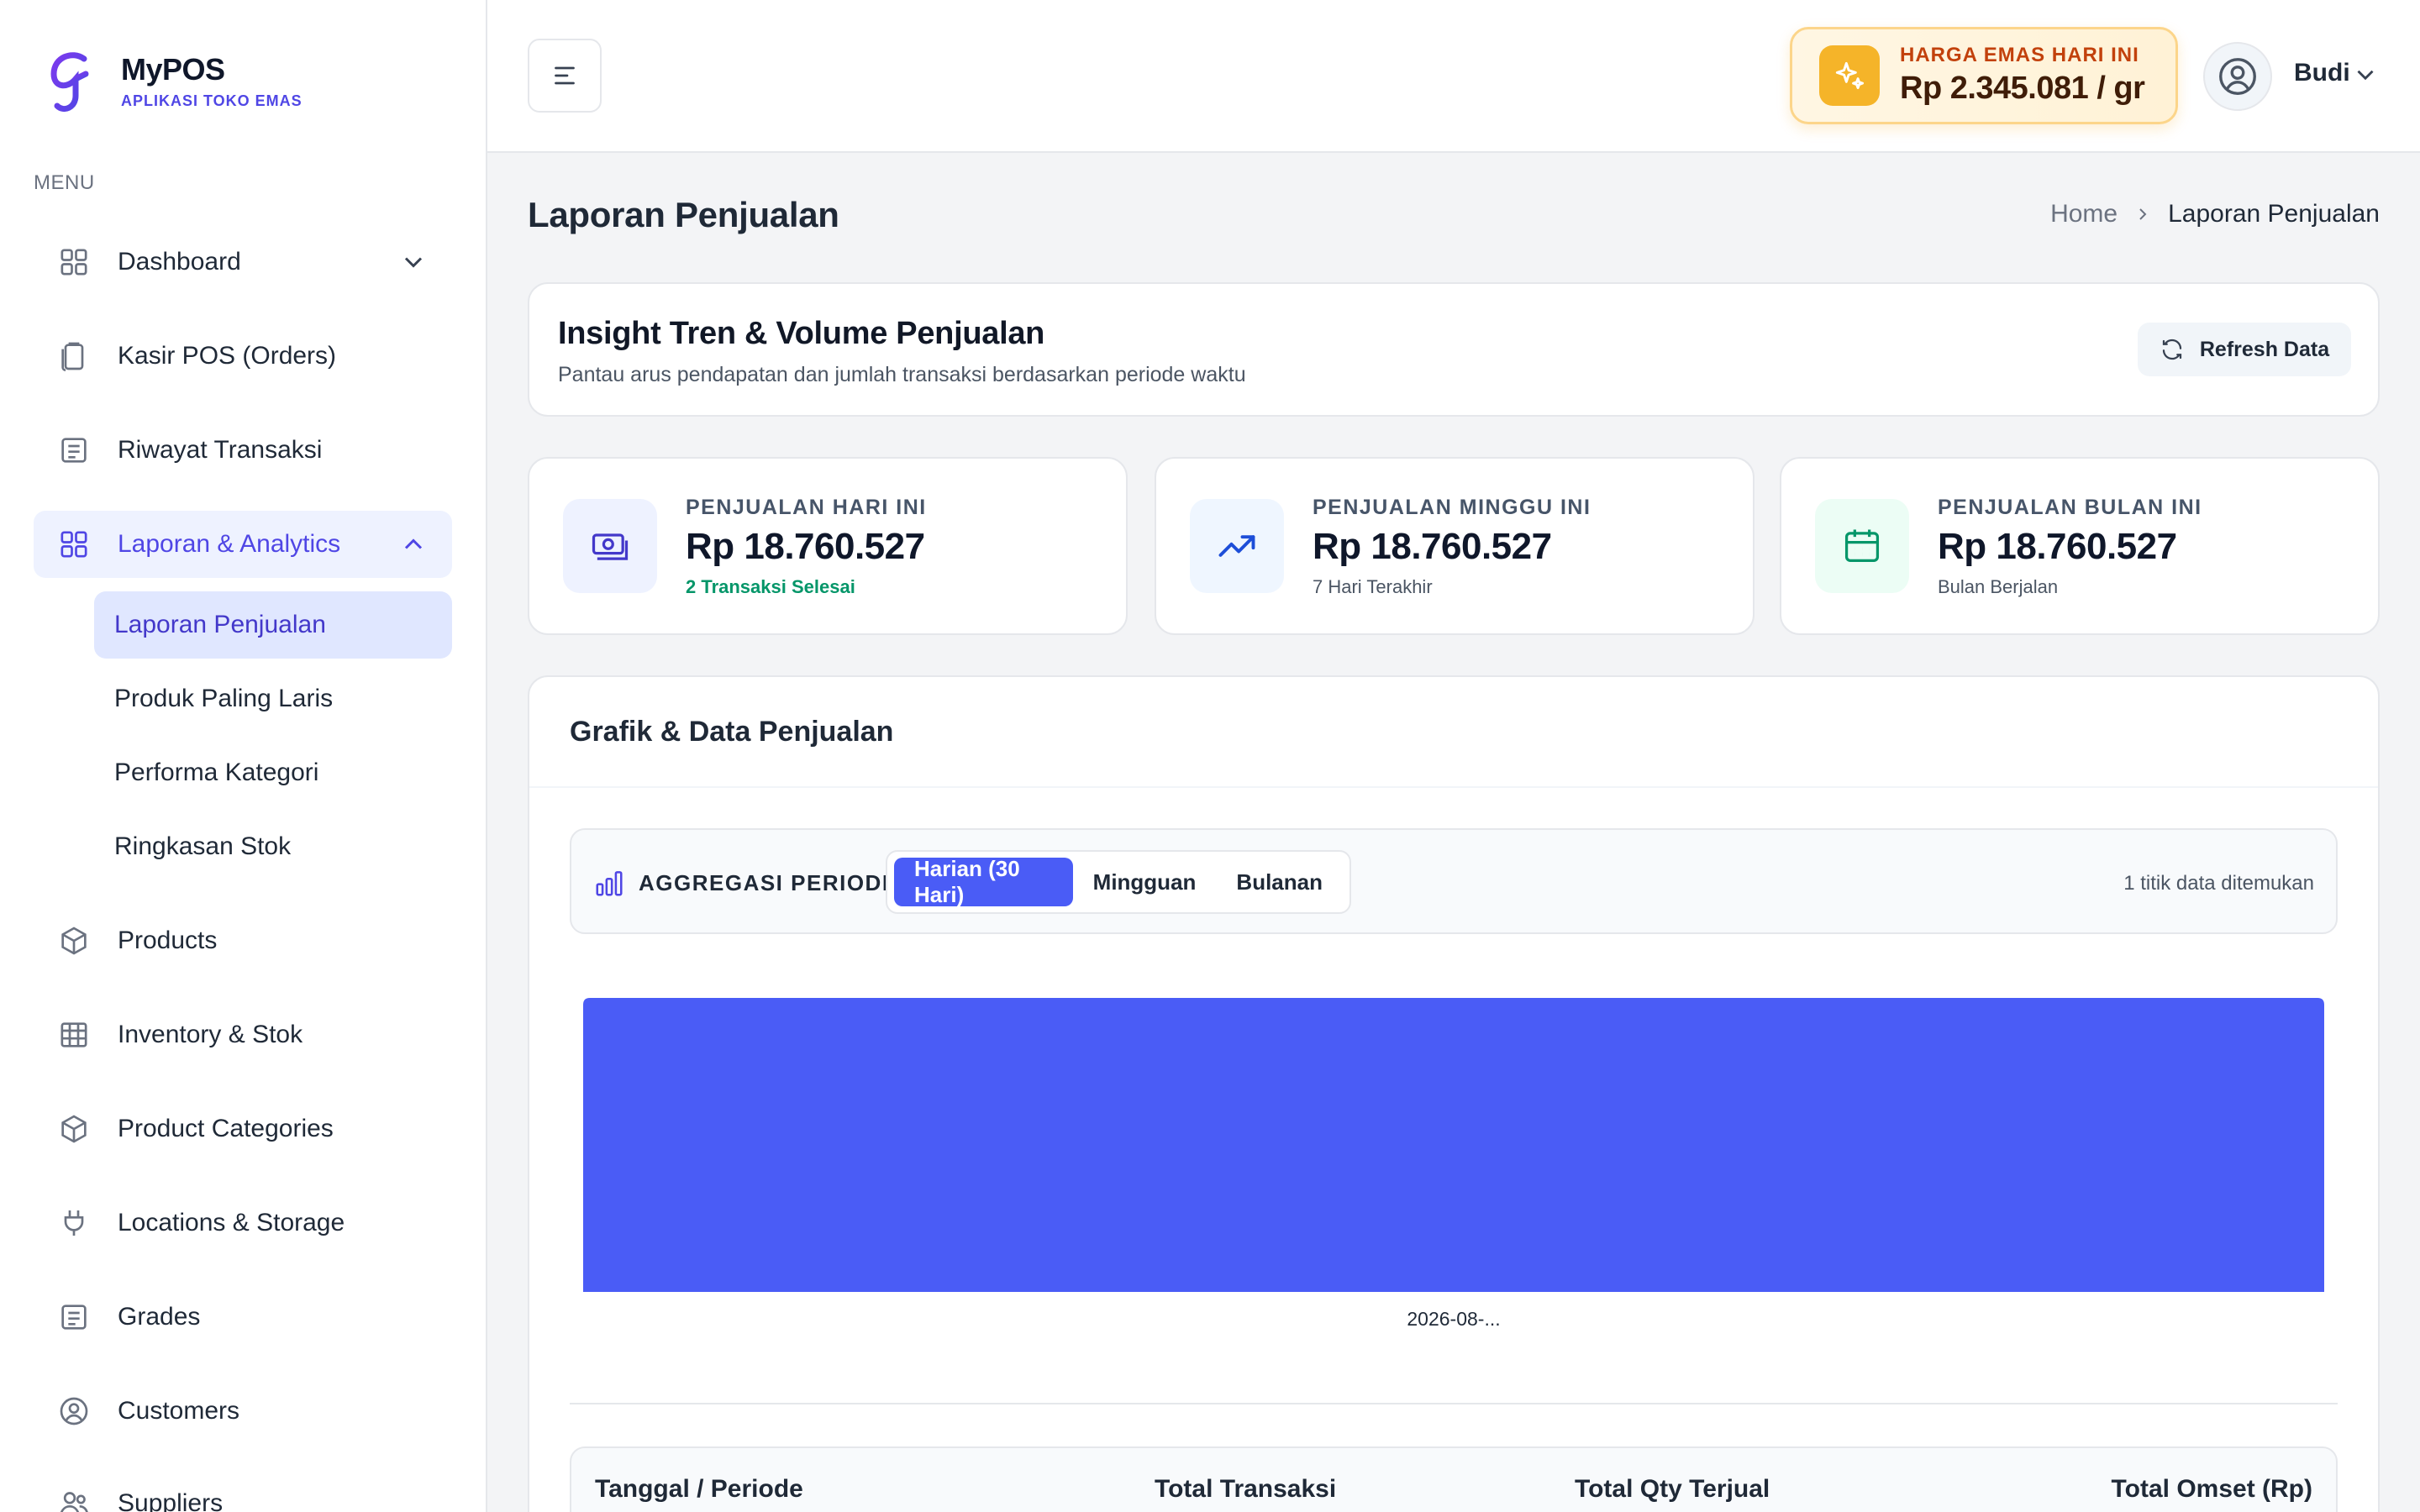  Describe the element at coordinates (73, 356) in the screenshot. I see `clipboard-icon` at that location.